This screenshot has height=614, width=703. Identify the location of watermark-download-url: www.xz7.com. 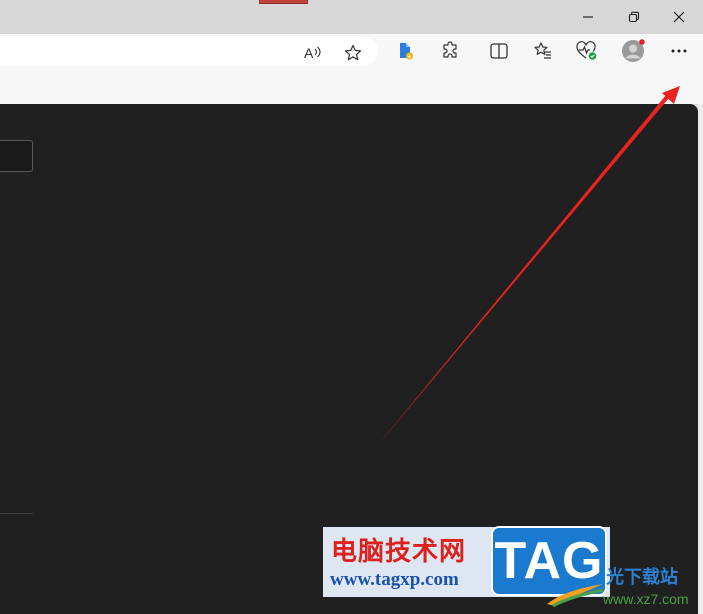
(646, 599).